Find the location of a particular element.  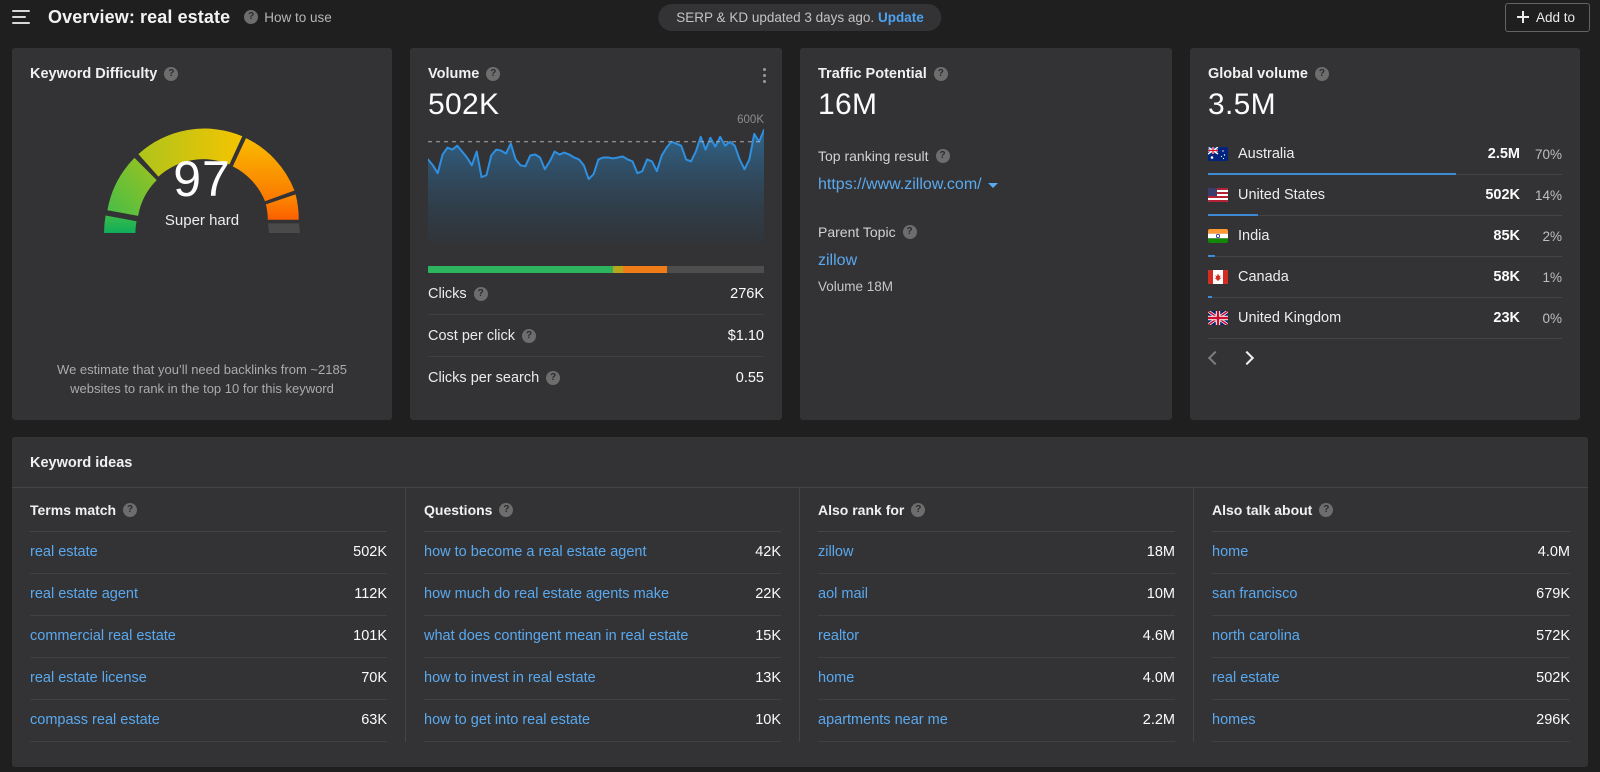

country-volume: 23K is located at coordinates (1506, 318).